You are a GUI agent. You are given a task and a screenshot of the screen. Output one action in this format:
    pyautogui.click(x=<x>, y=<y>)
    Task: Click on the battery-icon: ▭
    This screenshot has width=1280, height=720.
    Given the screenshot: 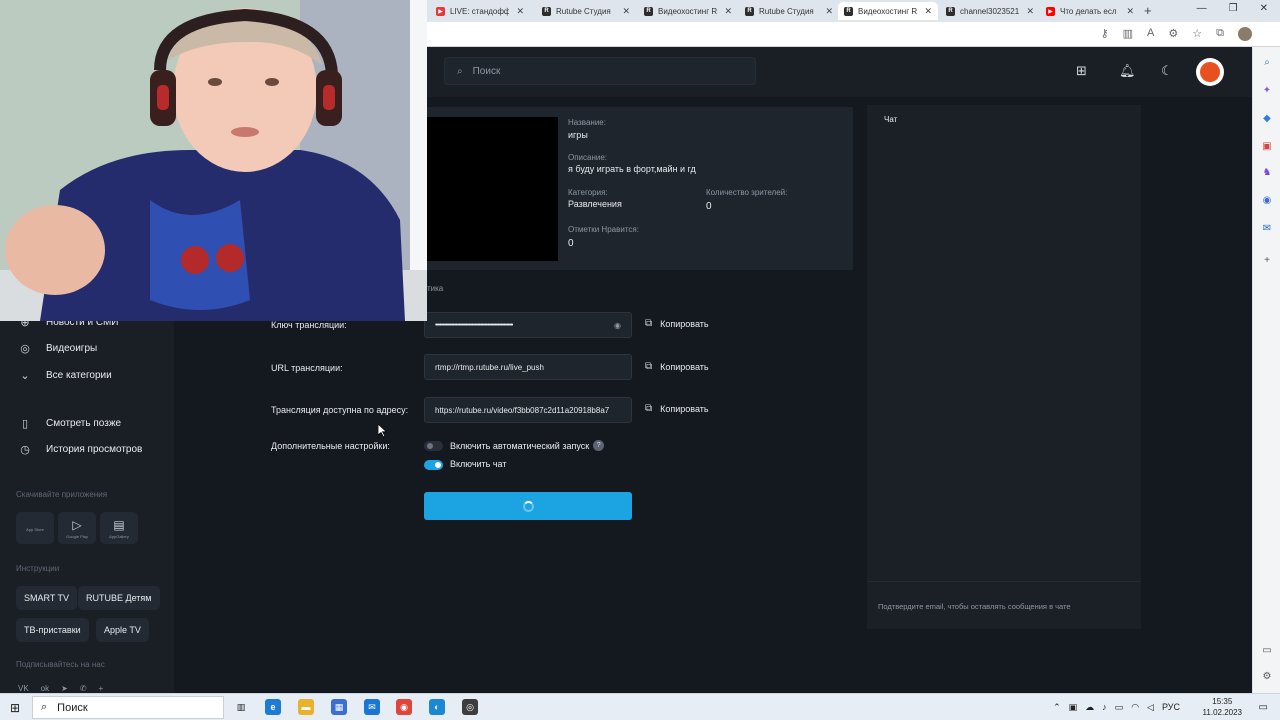 What is the action you would take?
    pyautogui.click(x=1119, y=707)
    